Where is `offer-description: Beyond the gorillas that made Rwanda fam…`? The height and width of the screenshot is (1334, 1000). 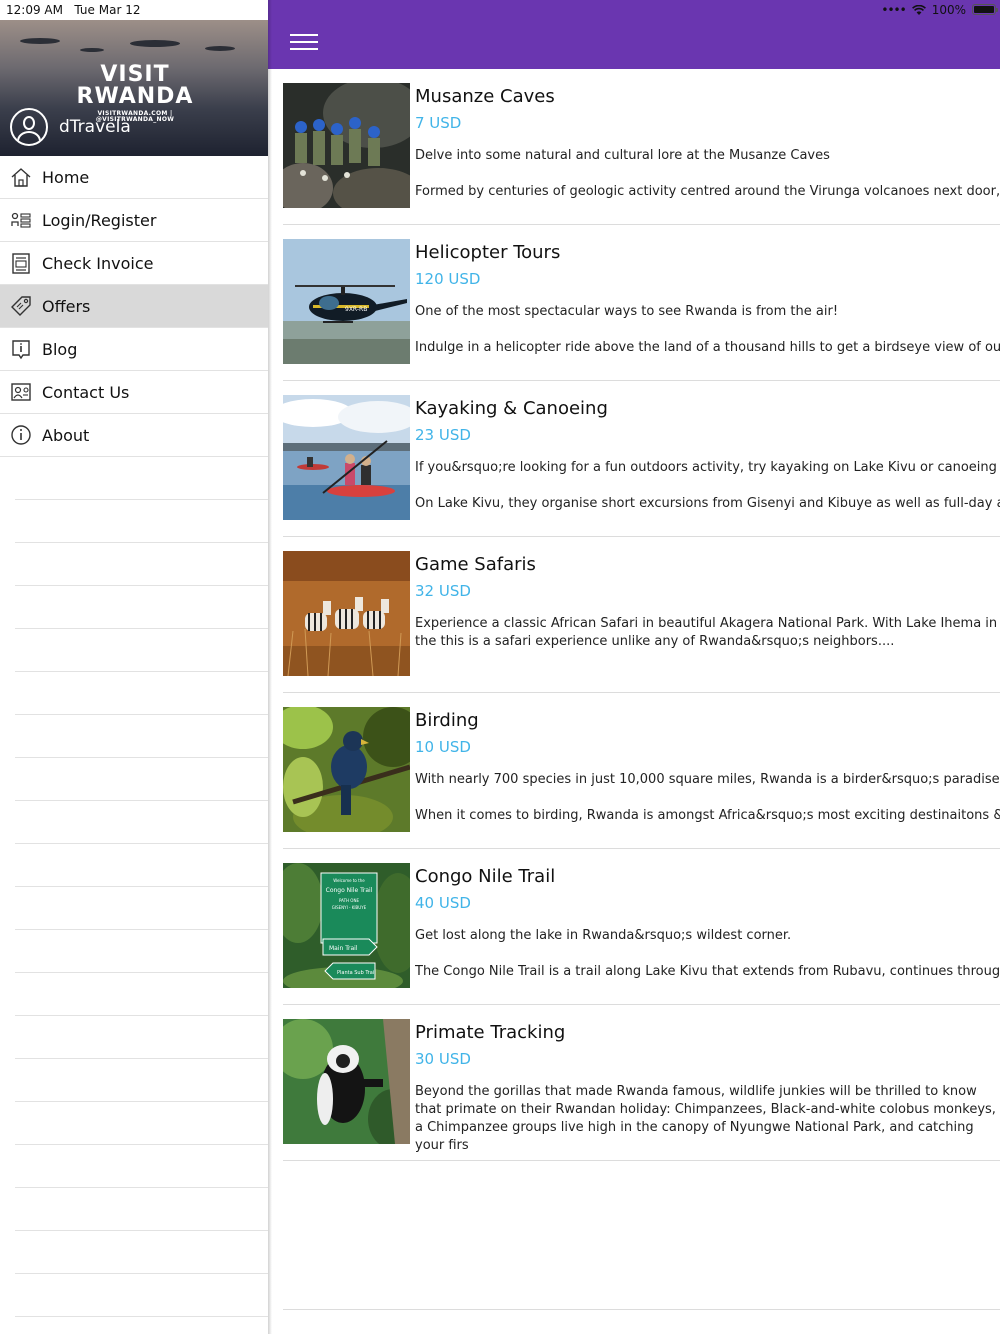
offer-description: Beyond the gorillas that made Rwanda fam… is located at coordinates (705, 1118).